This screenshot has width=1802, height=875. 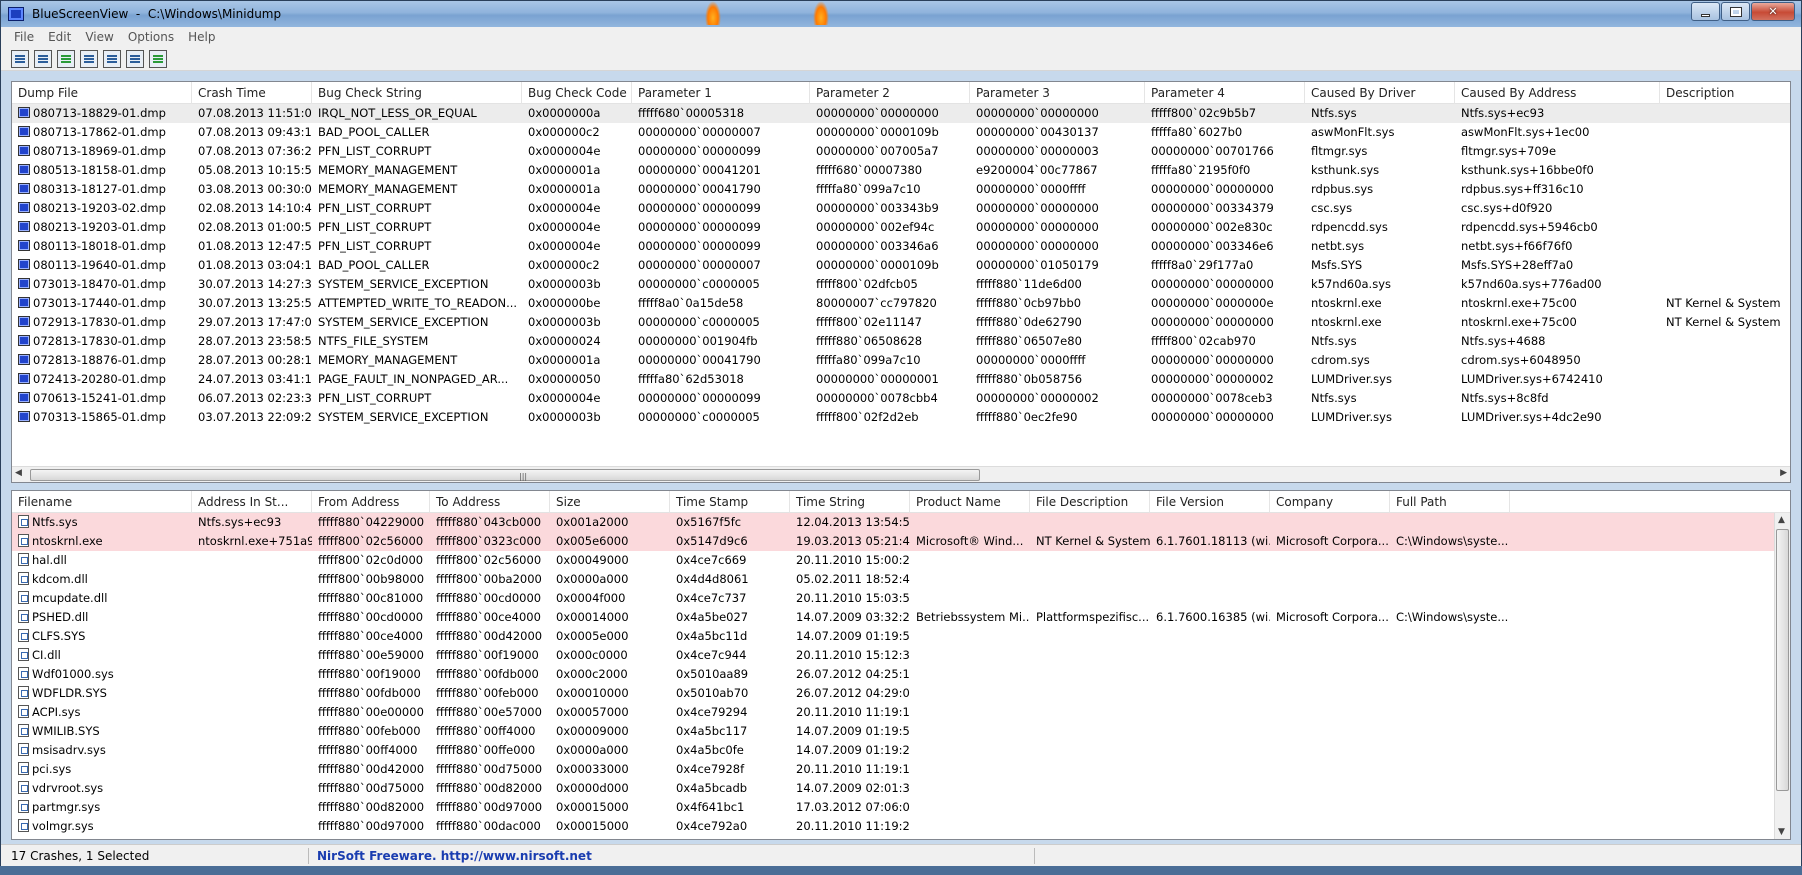 What do you see at coordinates (112, 58) in the screenshot?
I see `copy-html-icon` at bounding box center [112, 58].